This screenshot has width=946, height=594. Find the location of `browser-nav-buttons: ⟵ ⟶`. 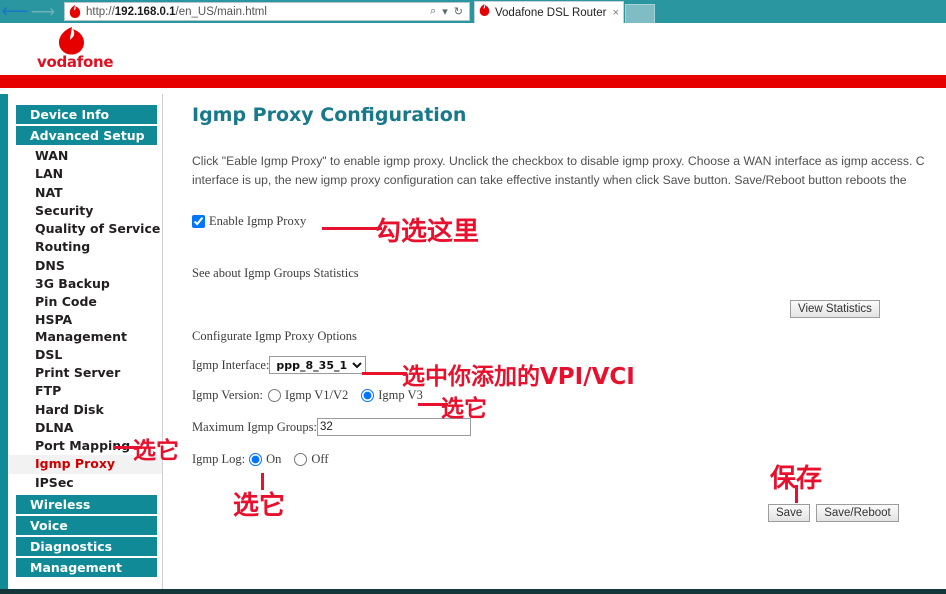

browser-nav-buttons: ⟵ ⟶ is located at coordinates (32, 11).